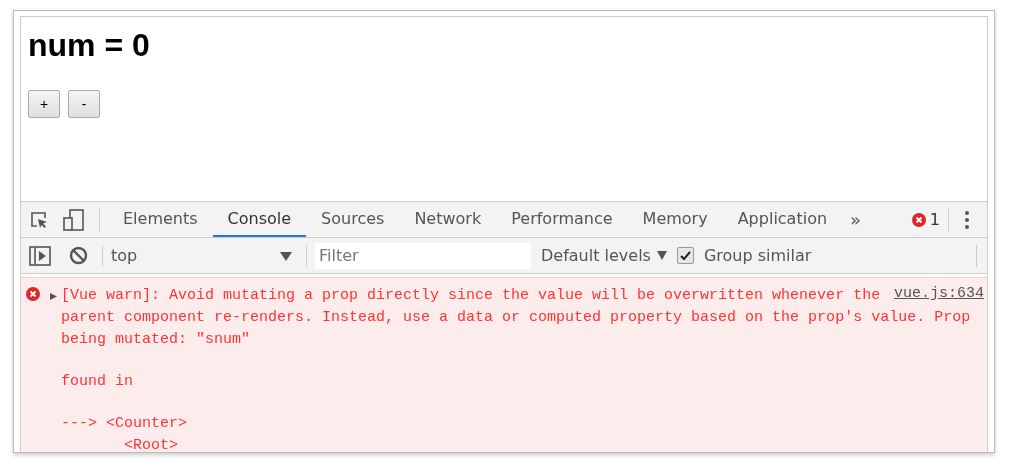  I want to click on message-line: [Vue warn]: Avoid mutating a prop directly since the value will be overwritten whenever the, so click(471, 296).